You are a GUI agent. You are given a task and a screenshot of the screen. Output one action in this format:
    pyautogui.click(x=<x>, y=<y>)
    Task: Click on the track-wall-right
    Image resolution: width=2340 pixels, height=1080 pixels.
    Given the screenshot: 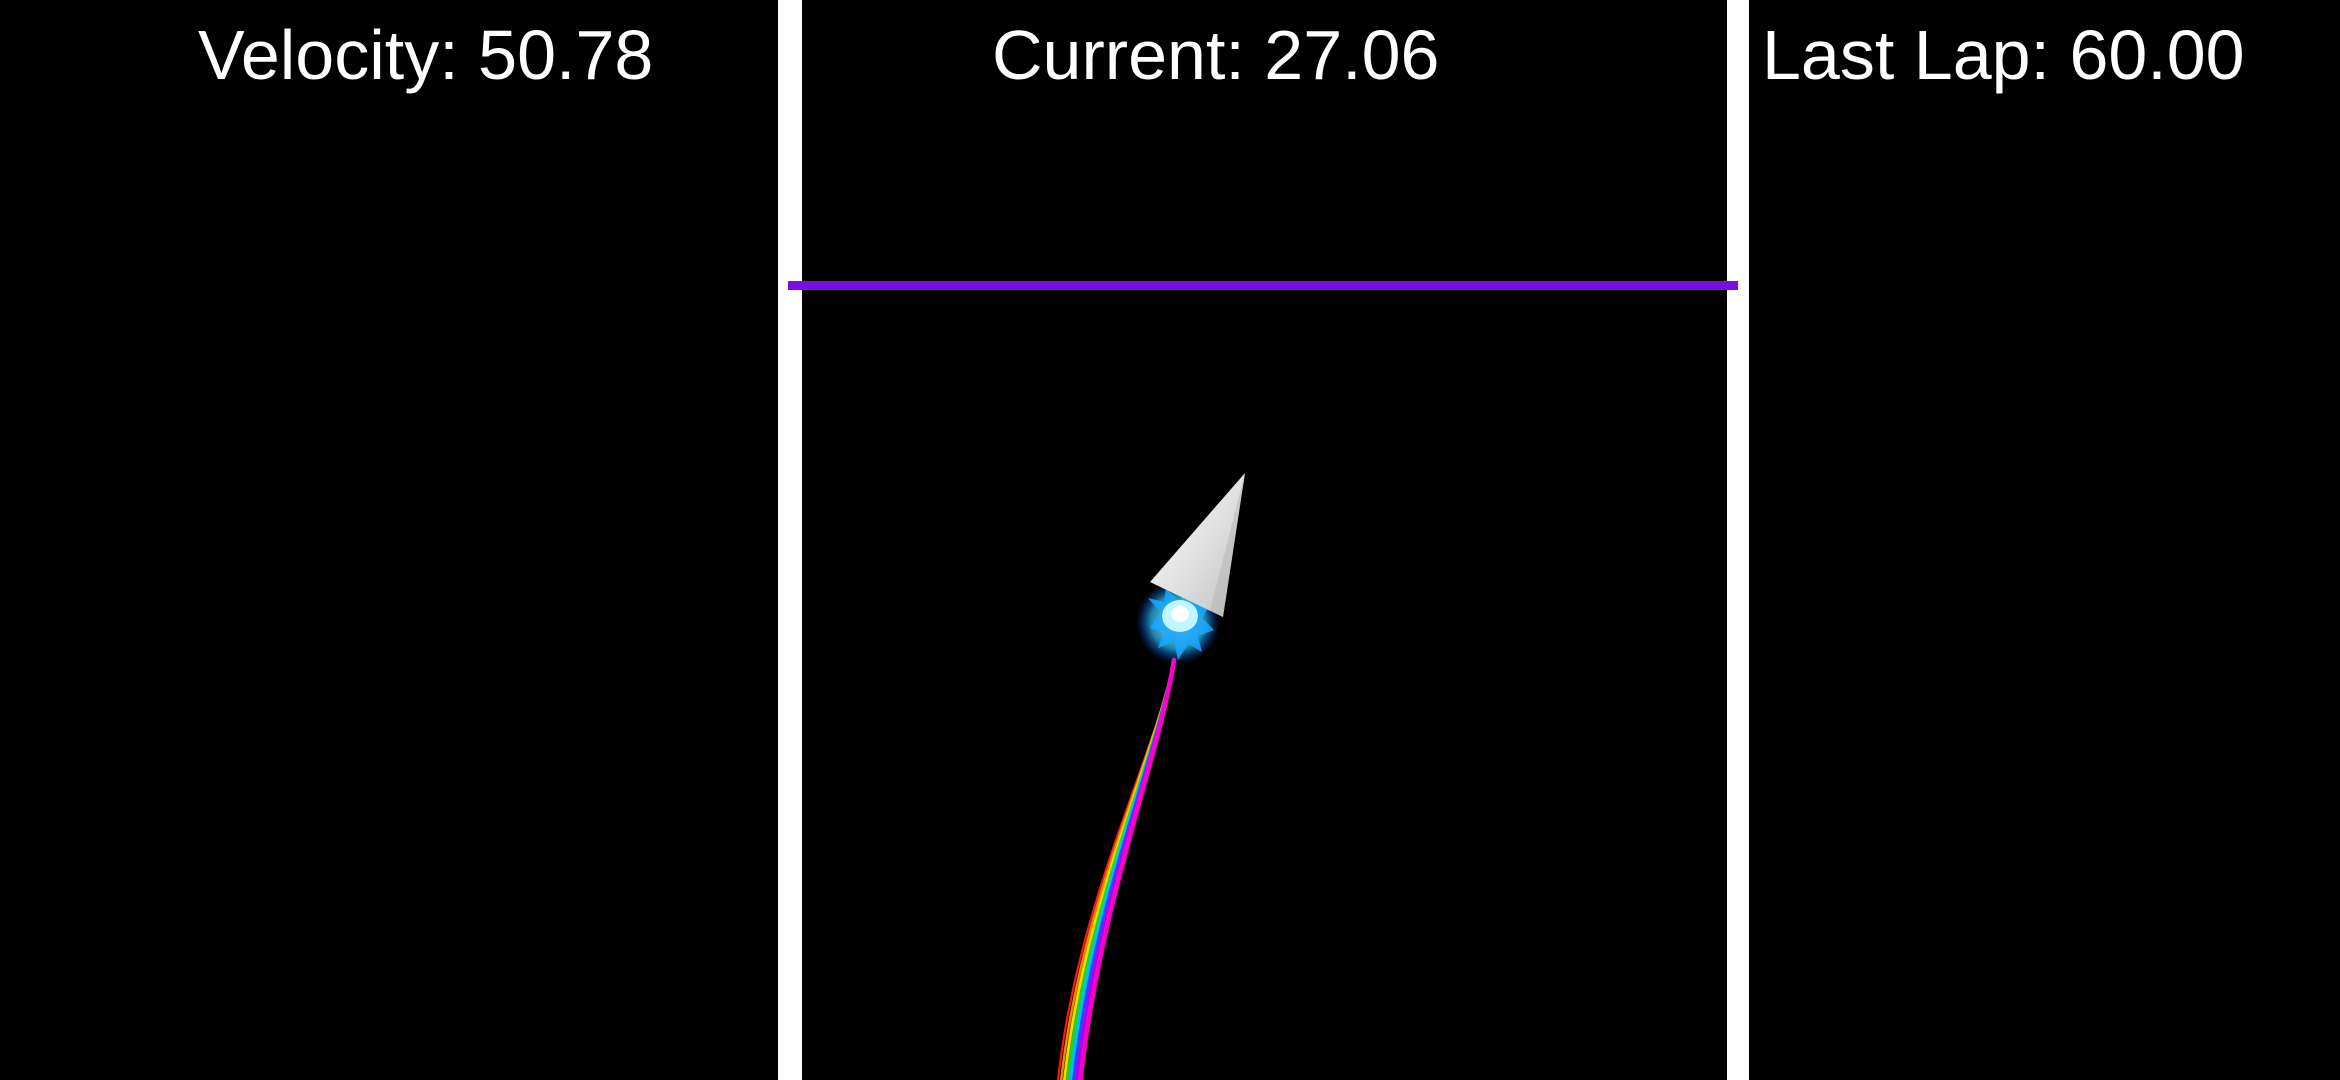 What is the action you would take?
    pyautogui.click(x=1738, y=540)
    